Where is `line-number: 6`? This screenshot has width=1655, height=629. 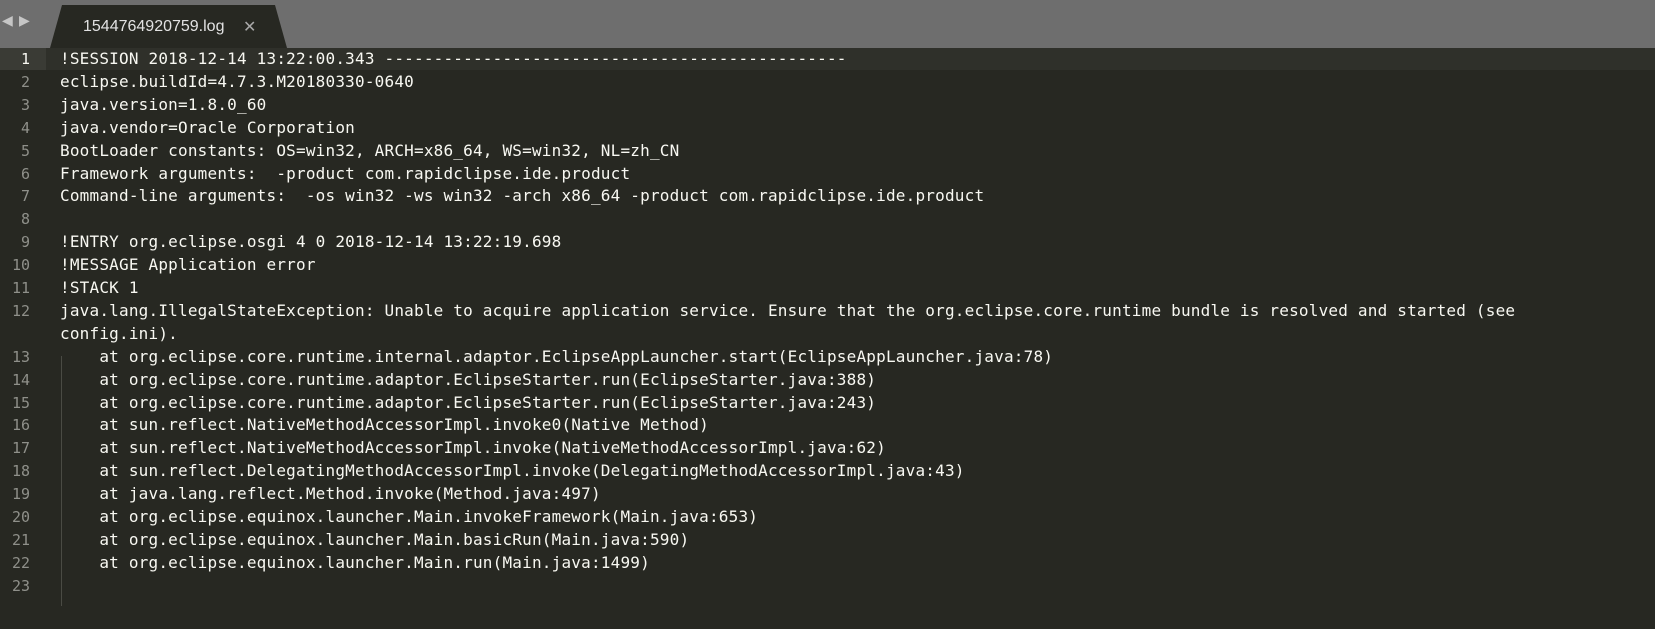
line-number: 6 is located at coordinates (25, 173).